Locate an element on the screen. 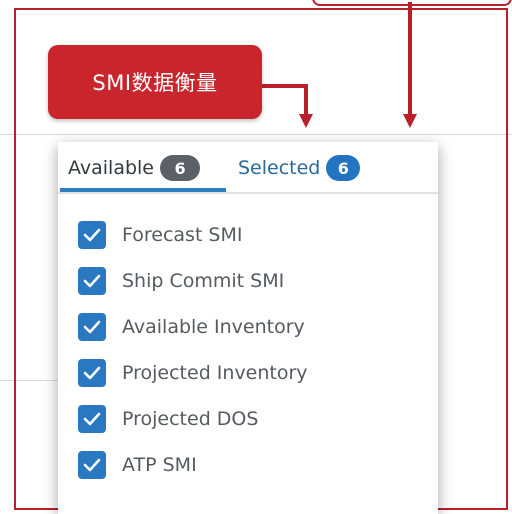  tab-available-label: Available is located at coordinates (111, 168).